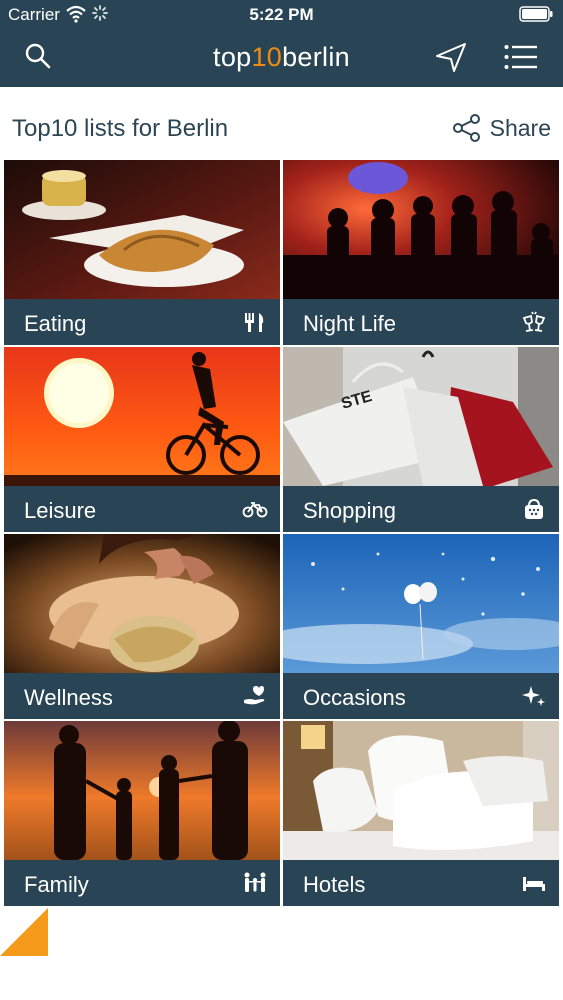 This screenshot has width=563, height=1000. I want to click on bicycle-icon, so click(255, 510).